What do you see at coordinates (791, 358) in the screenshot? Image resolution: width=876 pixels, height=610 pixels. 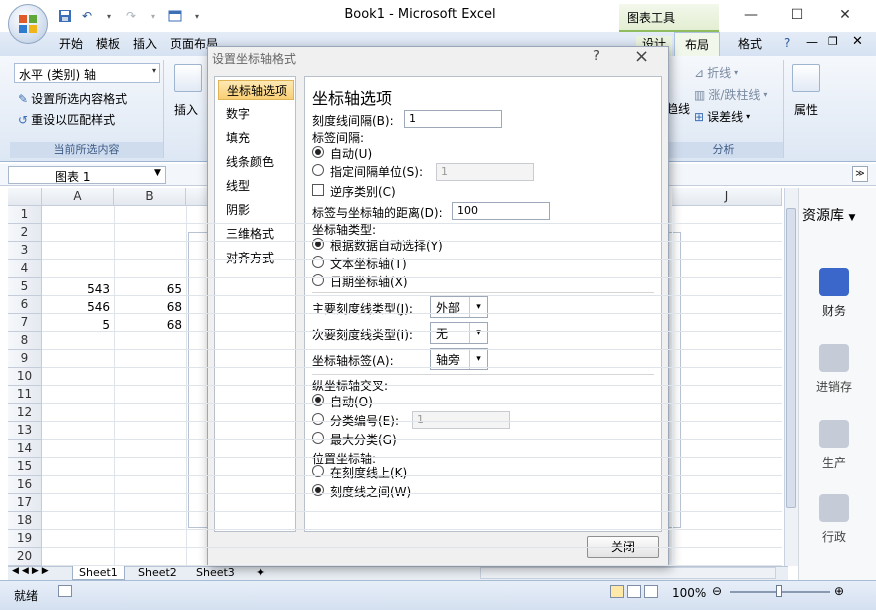 I see `vertical-scroll-thumb` at bounding box center [791, 358].